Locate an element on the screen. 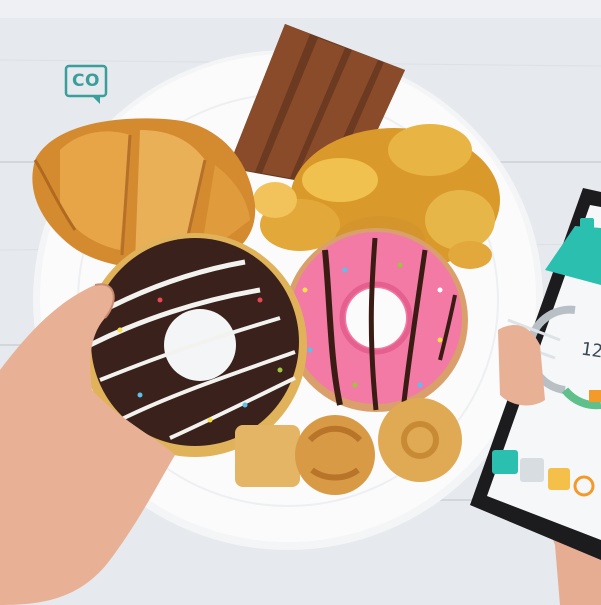 Image resolution: width=601 pixels, height=605 pixels. calendar-icon is located at coordinates (532, 470).